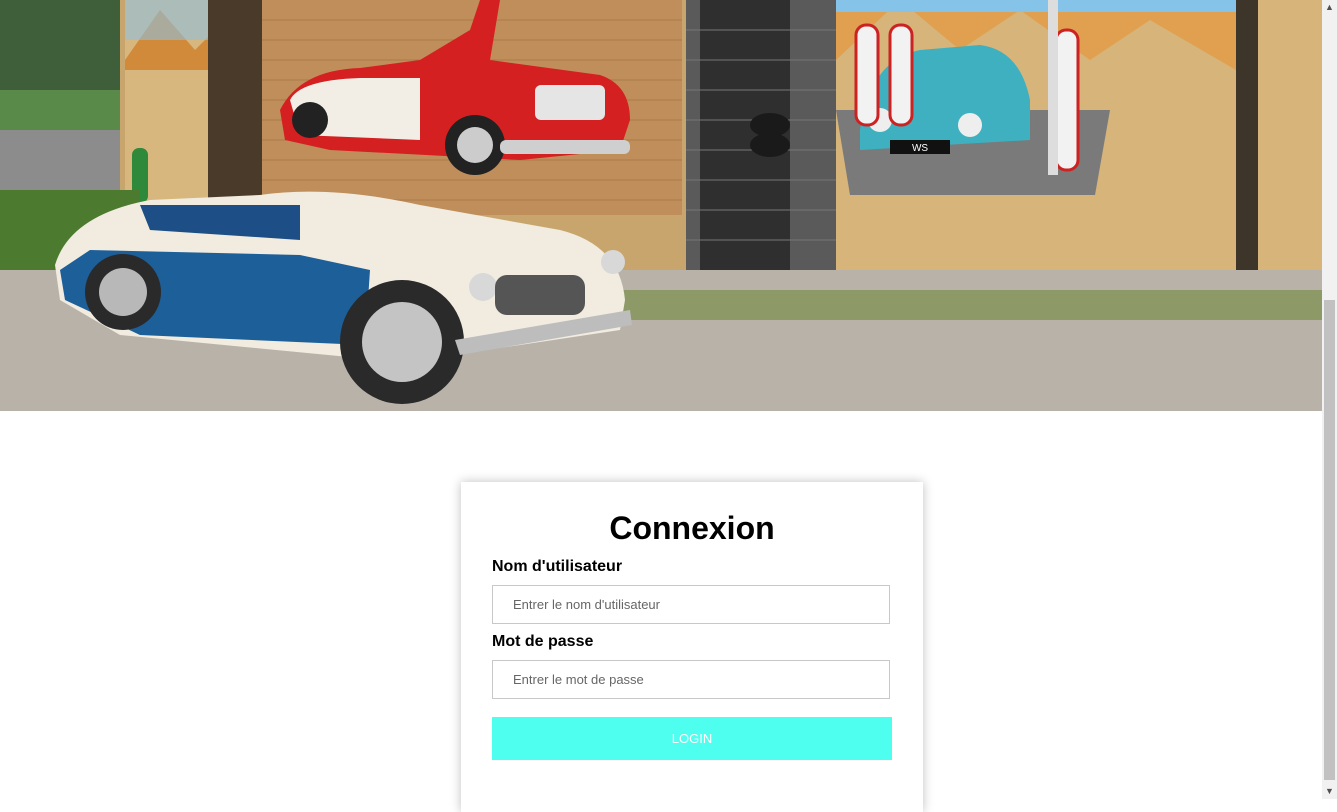  I want to click on login-title: Connexion, so click(692, 528).